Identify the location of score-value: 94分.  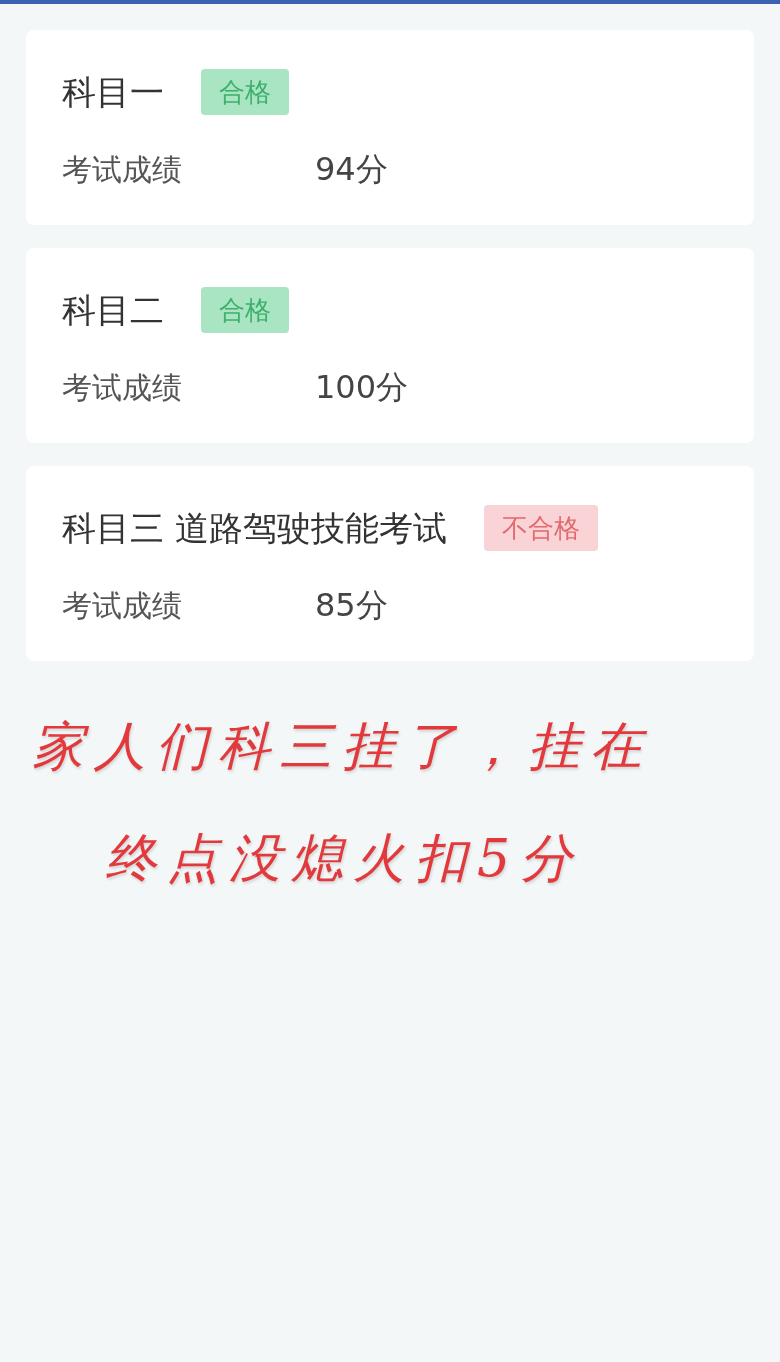
(351, 169).